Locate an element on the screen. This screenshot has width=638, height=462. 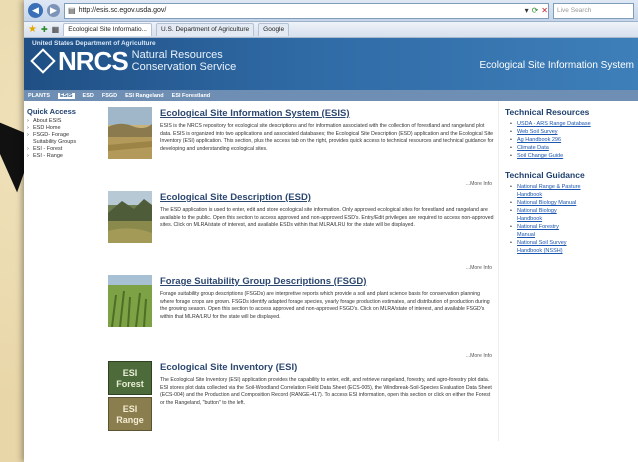
page-icon: ▤ is located at coordinates (72, 10).